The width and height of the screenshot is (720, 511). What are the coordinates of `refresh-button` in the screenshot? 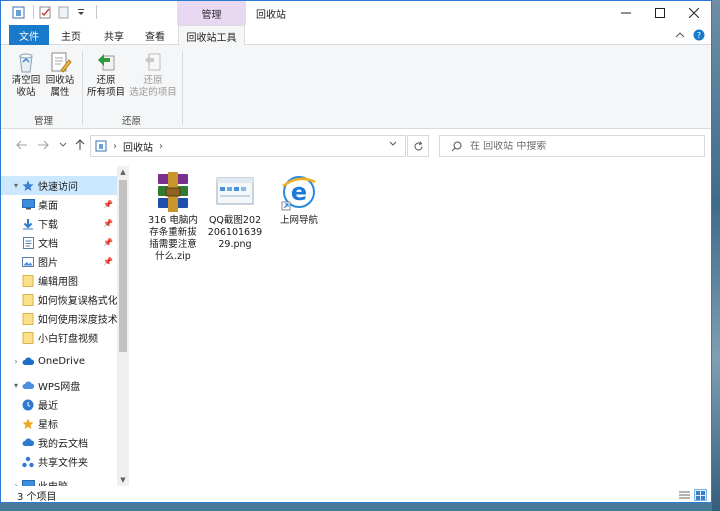 It's located at (418, 146).